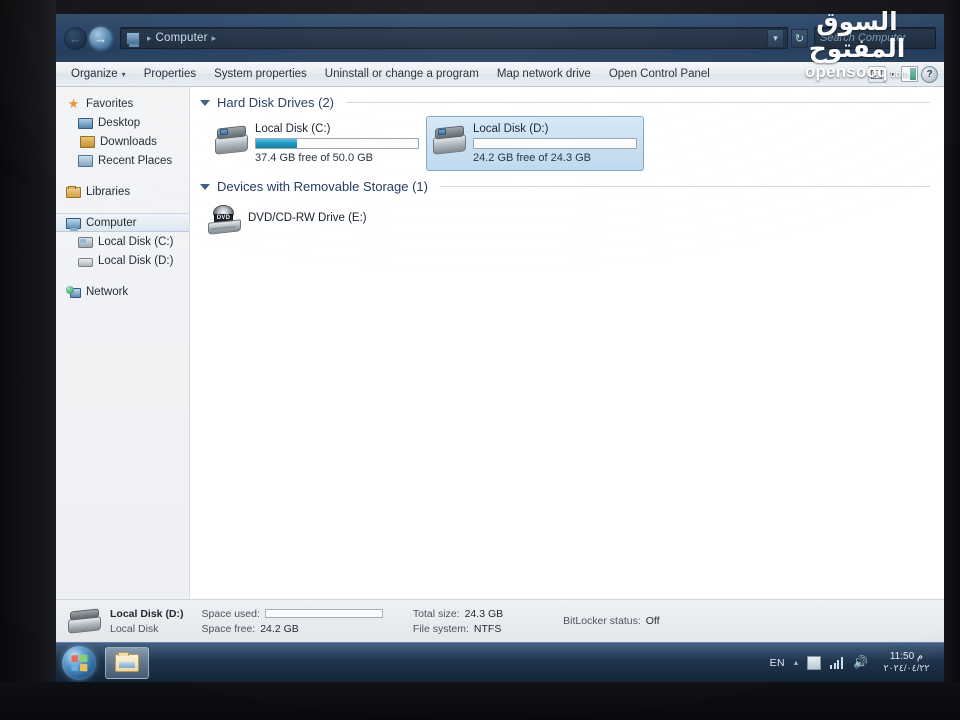  Describe the element at coordinates (837, 662) in the screenshot. I see `network-signal-icon` at that location.